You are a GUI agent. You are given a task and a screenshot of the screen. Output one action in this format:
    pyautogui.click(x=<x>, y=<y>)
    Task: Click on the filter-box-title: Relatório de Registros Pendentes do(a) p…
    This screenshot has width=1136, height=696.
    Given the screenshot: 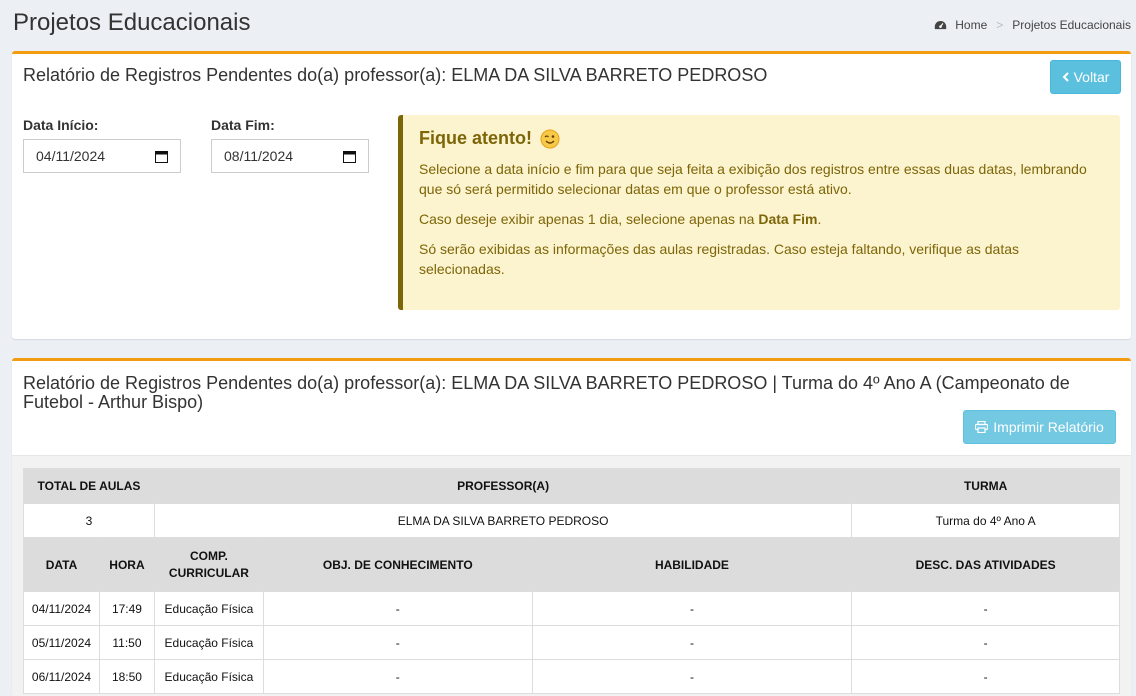 What is the action you would take?
    pyautogui.click(x=395, y=75)
    